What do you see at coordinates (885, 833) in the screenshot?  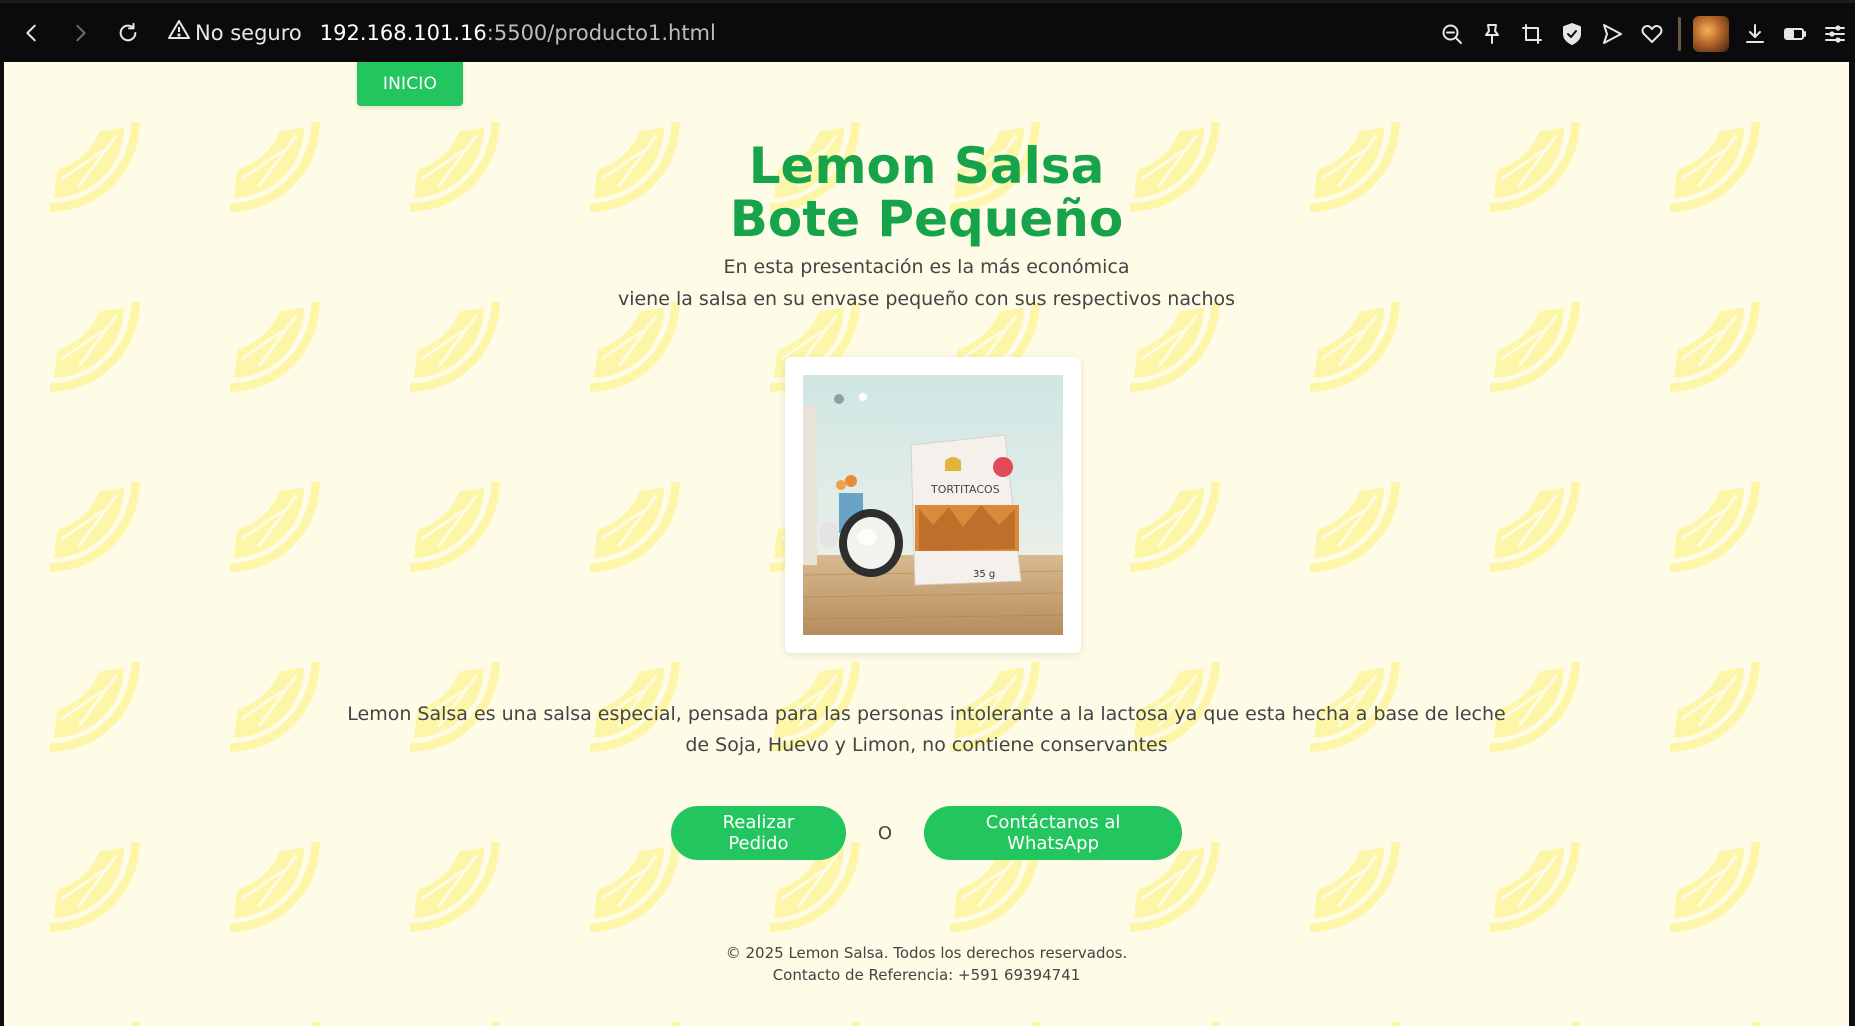 I see `or-separator: O` at bounding box center [885, 833].